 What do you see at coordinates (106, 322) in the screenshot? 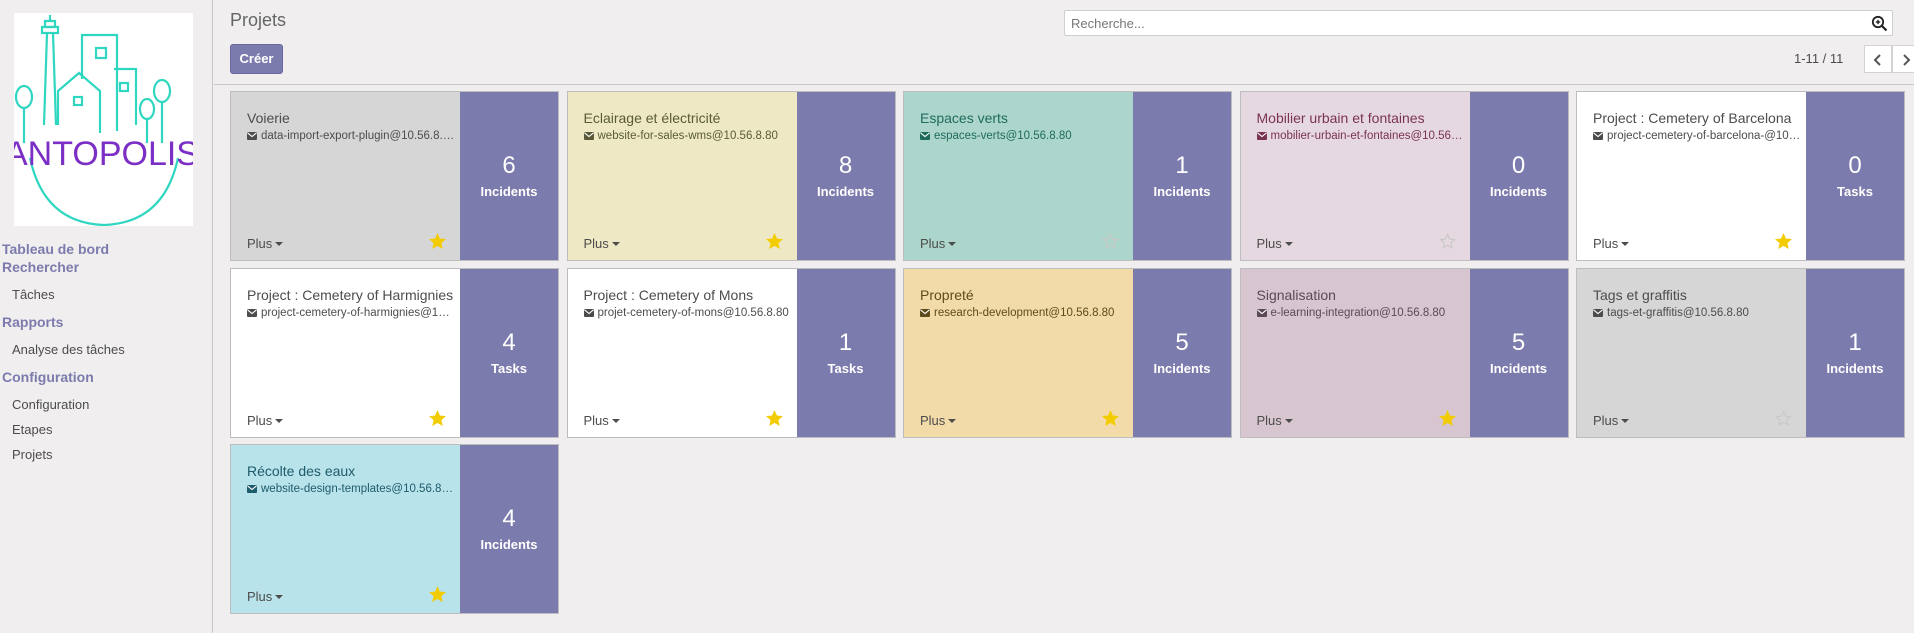
I see `nav-section-reports: Rapports` at bounding box center [106, 322].